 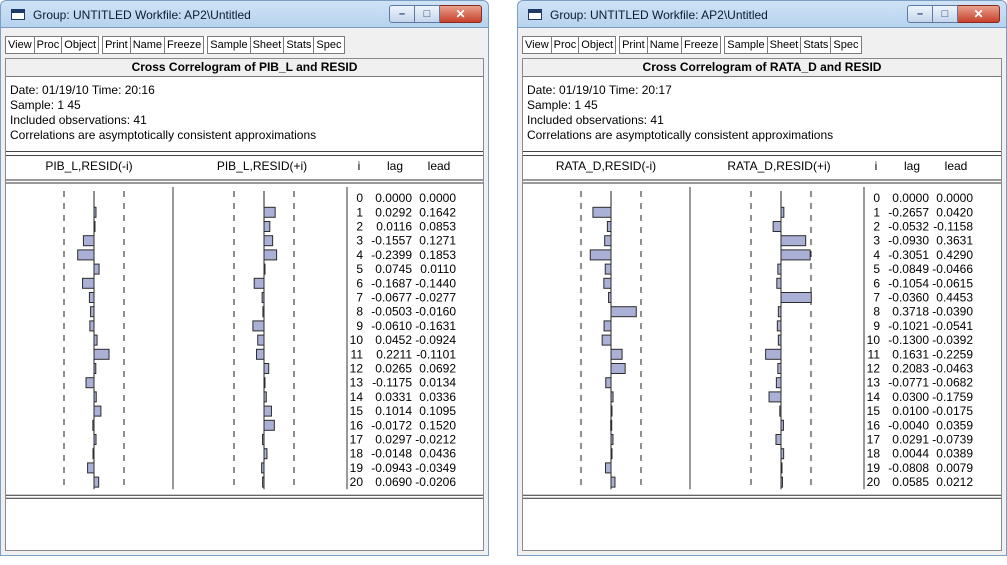 I want to click on lead-series-header: RATA_D,RESID(+i), so click(x=778, y=166).